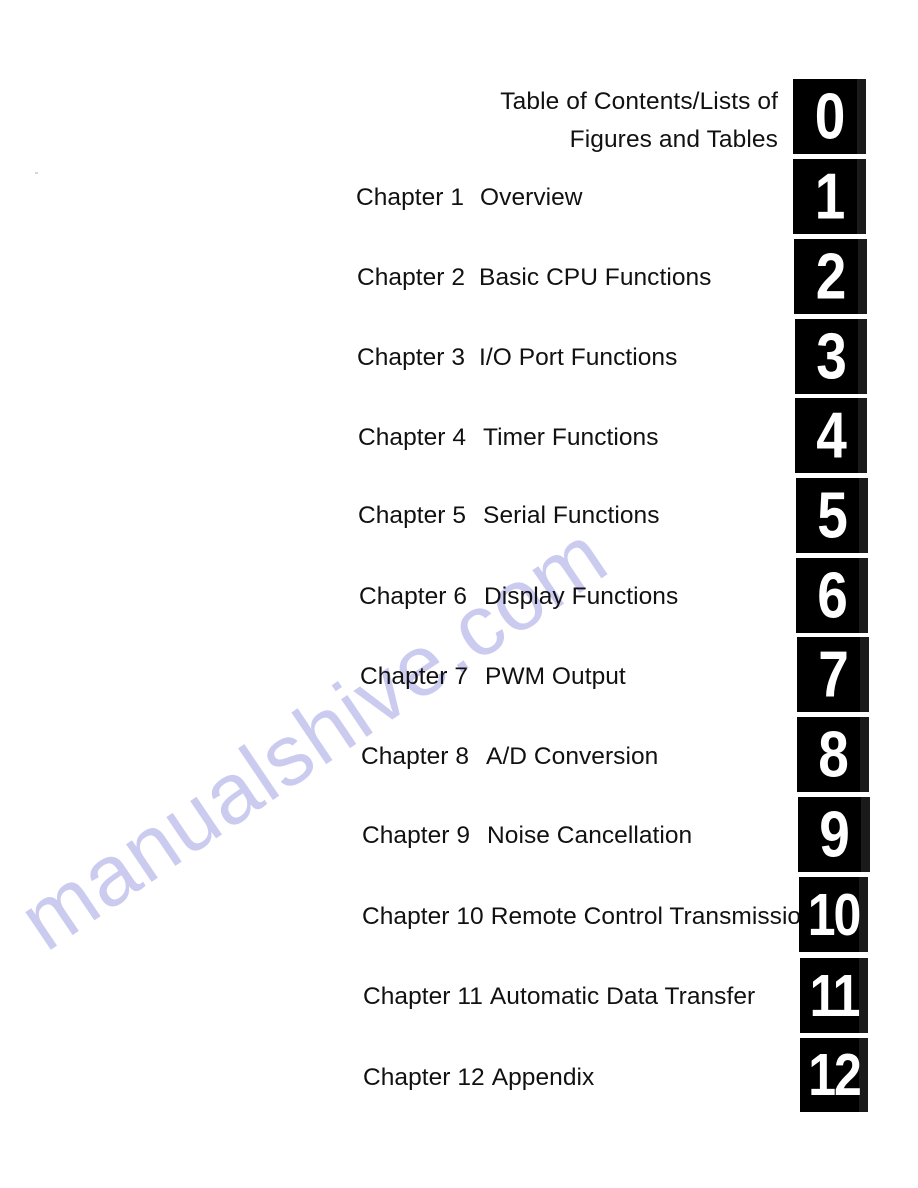 The image size is (918, 1188). I want to click on thumb-index-tab: 3, so click(831, 356).